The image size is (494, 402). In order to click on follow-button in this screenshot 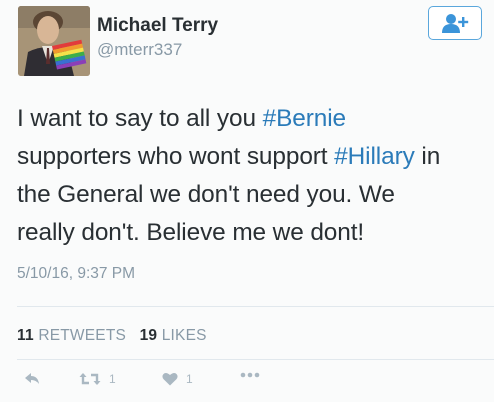, I will do `click(455, 23)`.